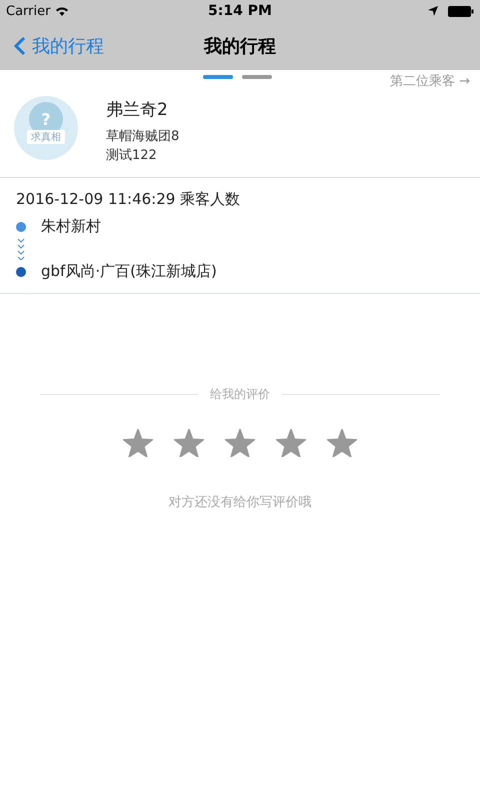  Describe the element at coordinates (21, 249) in the screenshot. I see `chevrons-down-icon` at that location.